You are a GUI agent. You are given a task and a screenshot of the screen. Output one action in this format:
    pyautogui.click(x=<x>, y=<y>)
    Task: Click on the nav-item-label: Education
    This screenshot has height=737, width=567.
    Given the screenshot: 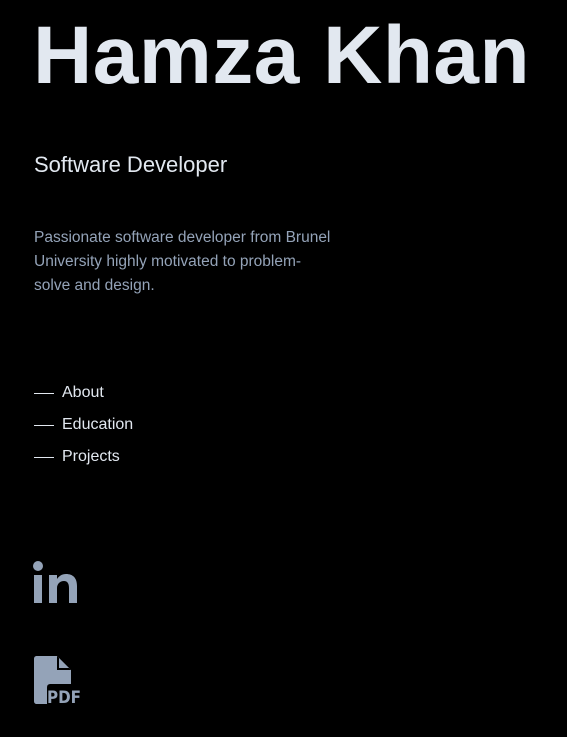 What is the action you would take?
    pyautogui.click(x=98, y=424)
    